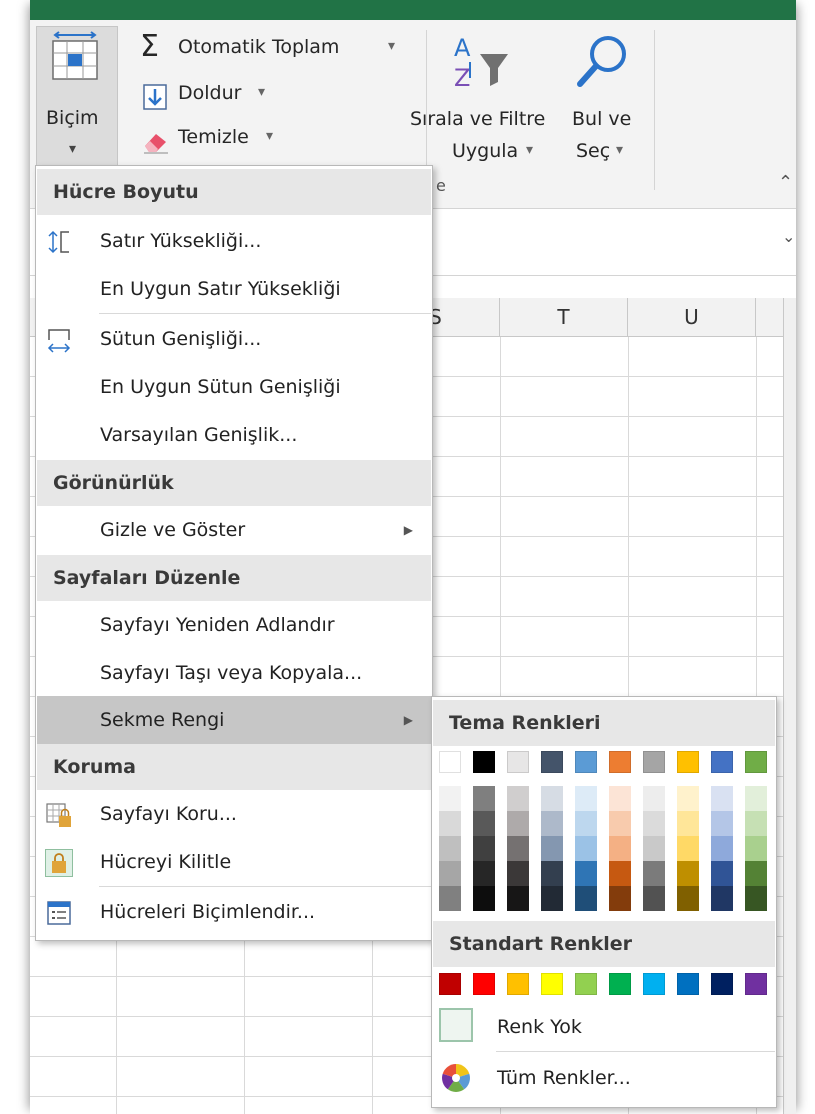  I want to click on menu-item-rename-sheet: Sayfayı Yeniden Adlandır, so click(234, 625).